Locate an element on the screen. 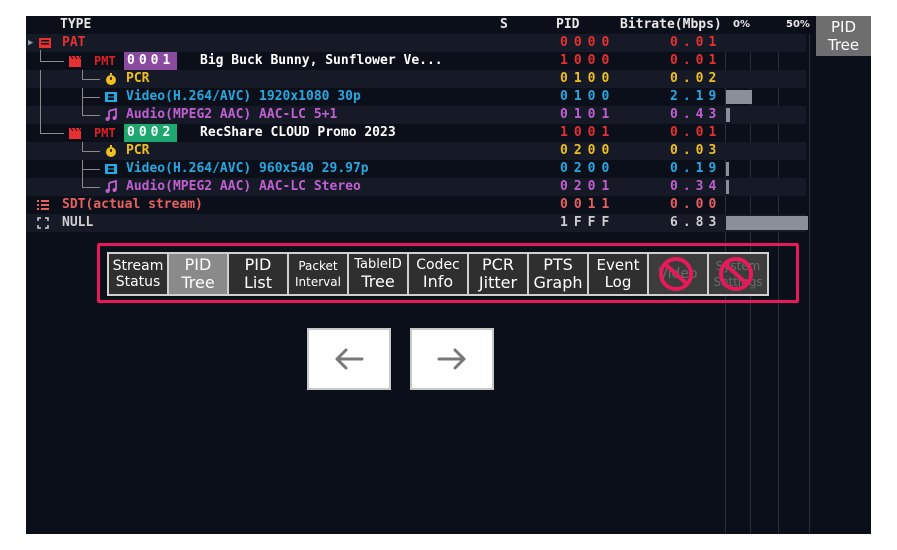  row-pid: 1001 is located at coordinates (588, 132).